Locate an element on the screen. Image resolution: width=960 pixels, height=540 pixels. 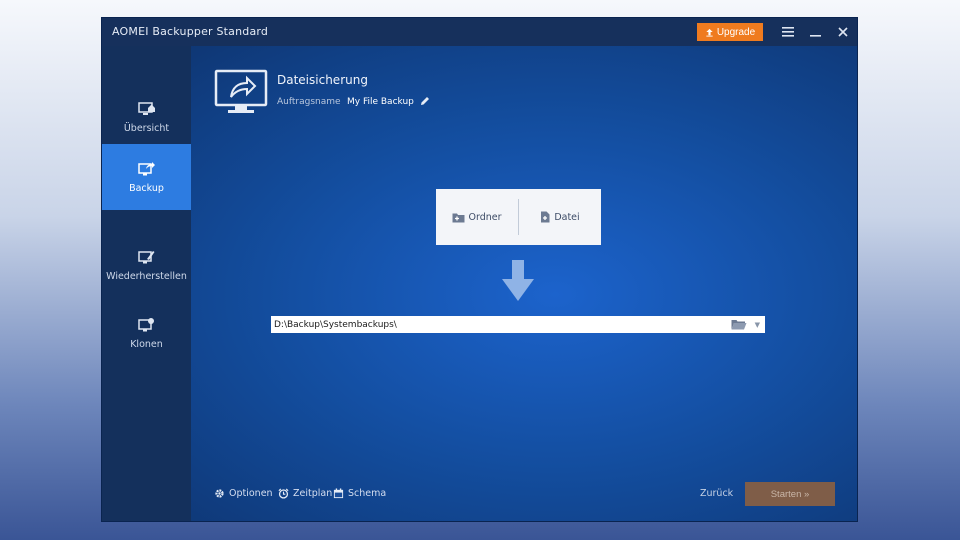
upload-icon is located at coordinates (709, 32).